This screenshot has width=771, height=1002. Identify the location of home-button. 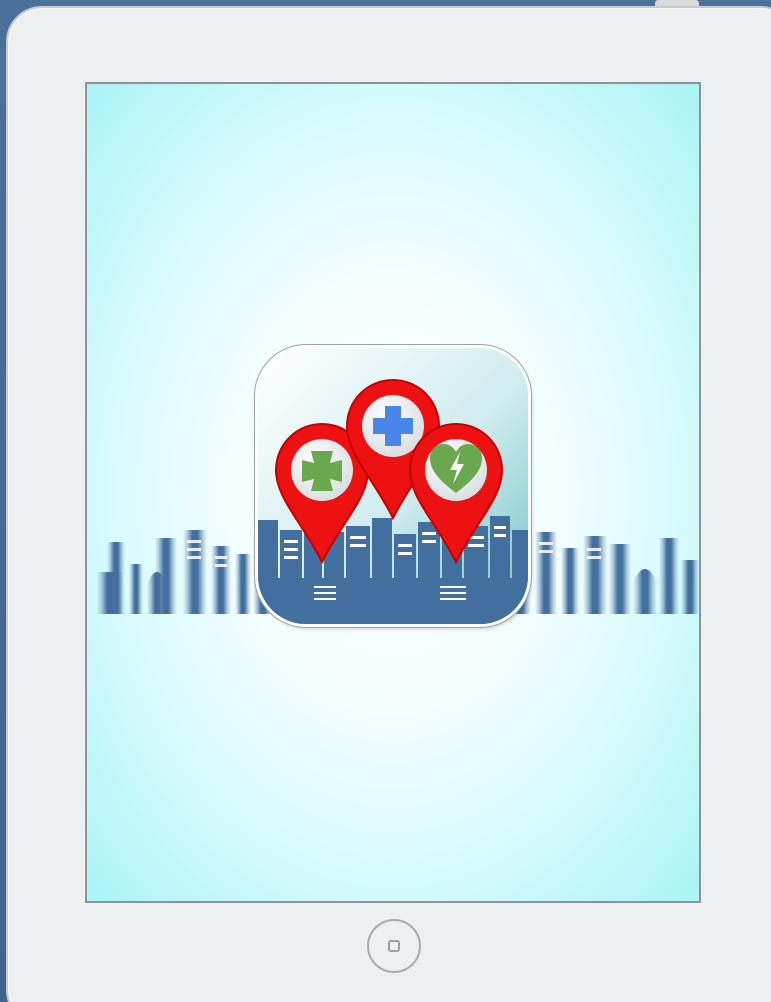
(394, 946).